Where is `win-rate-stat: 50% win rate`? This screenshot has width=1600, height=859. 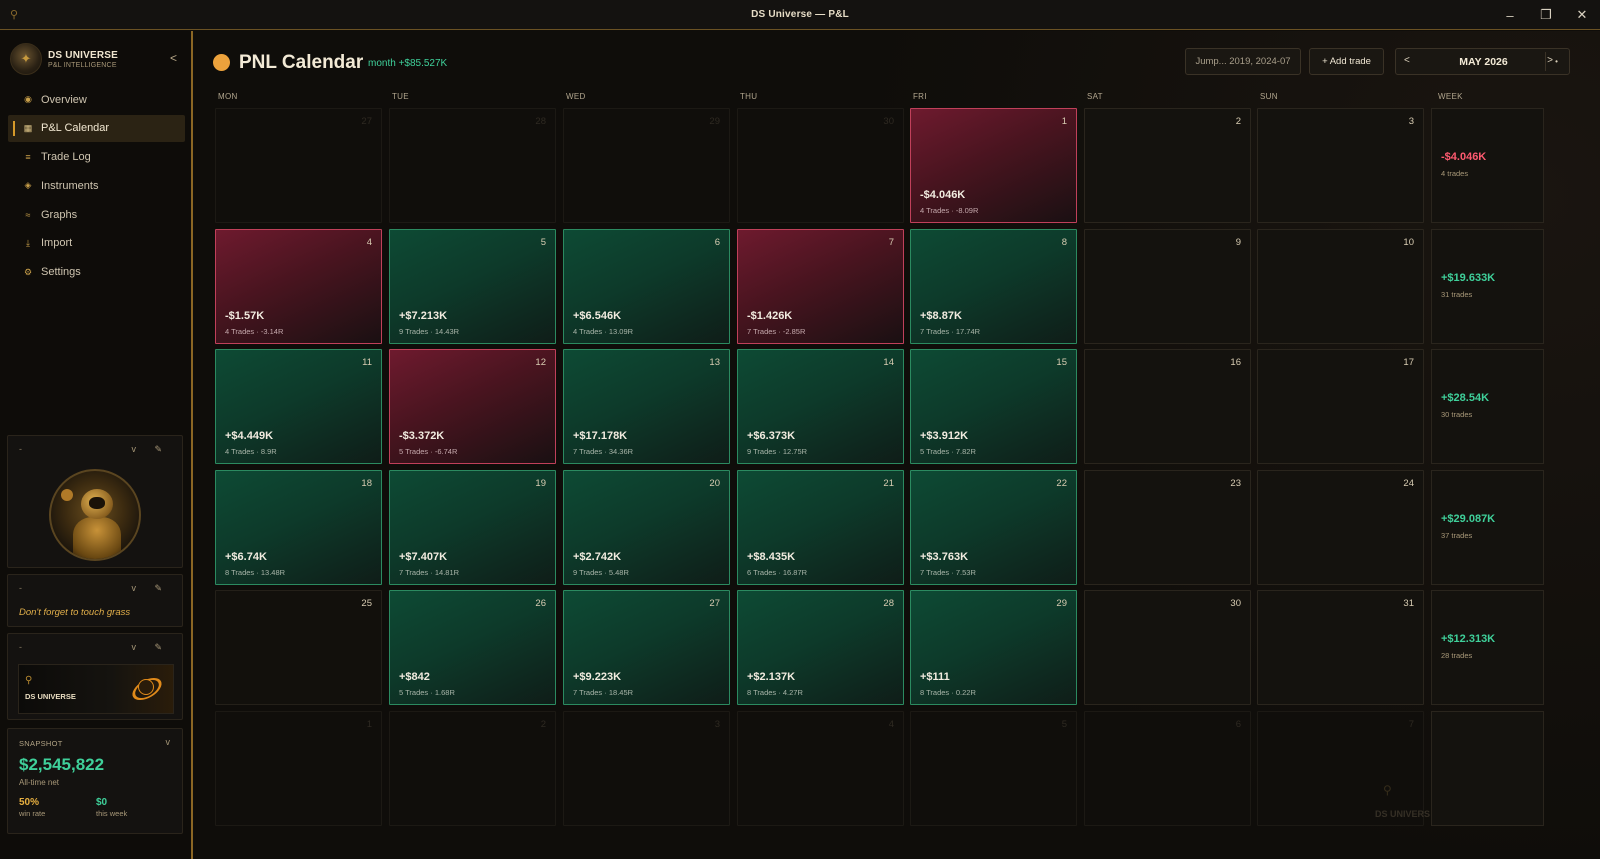
win-rate-stat: 50% win rate is located at coordinates (32, 807).